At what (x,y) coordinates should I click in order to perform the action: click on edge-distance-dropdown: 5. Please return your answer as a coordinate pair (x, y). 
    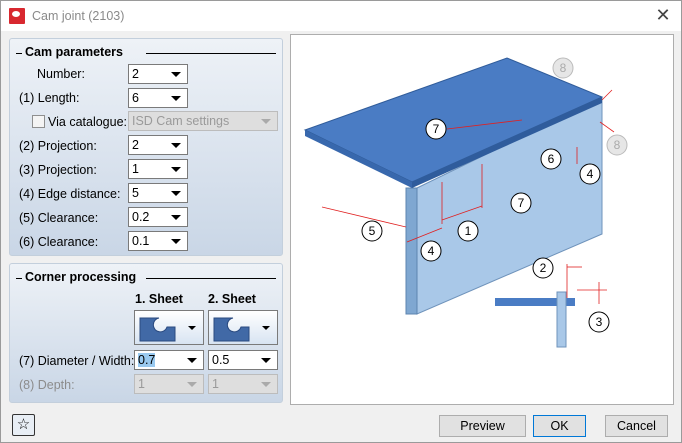
    Looking at the image, I should click on (158, 193).